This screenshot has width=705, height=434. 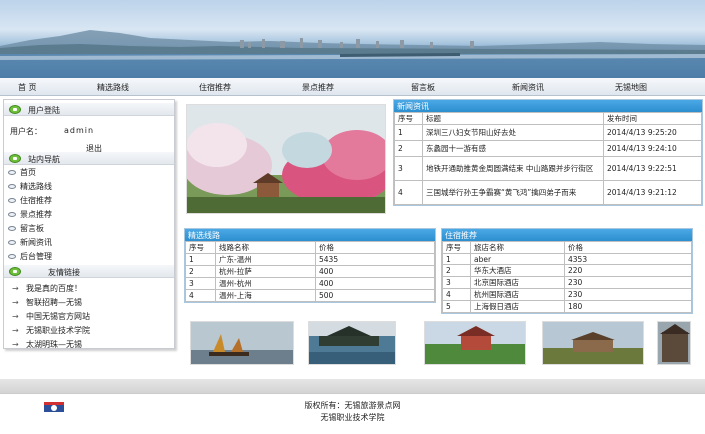 What do you see at coordinates (318, 87) in the screenshot?
I see `nav-attractions: 景点推荐` at bounding box center [318, 87].